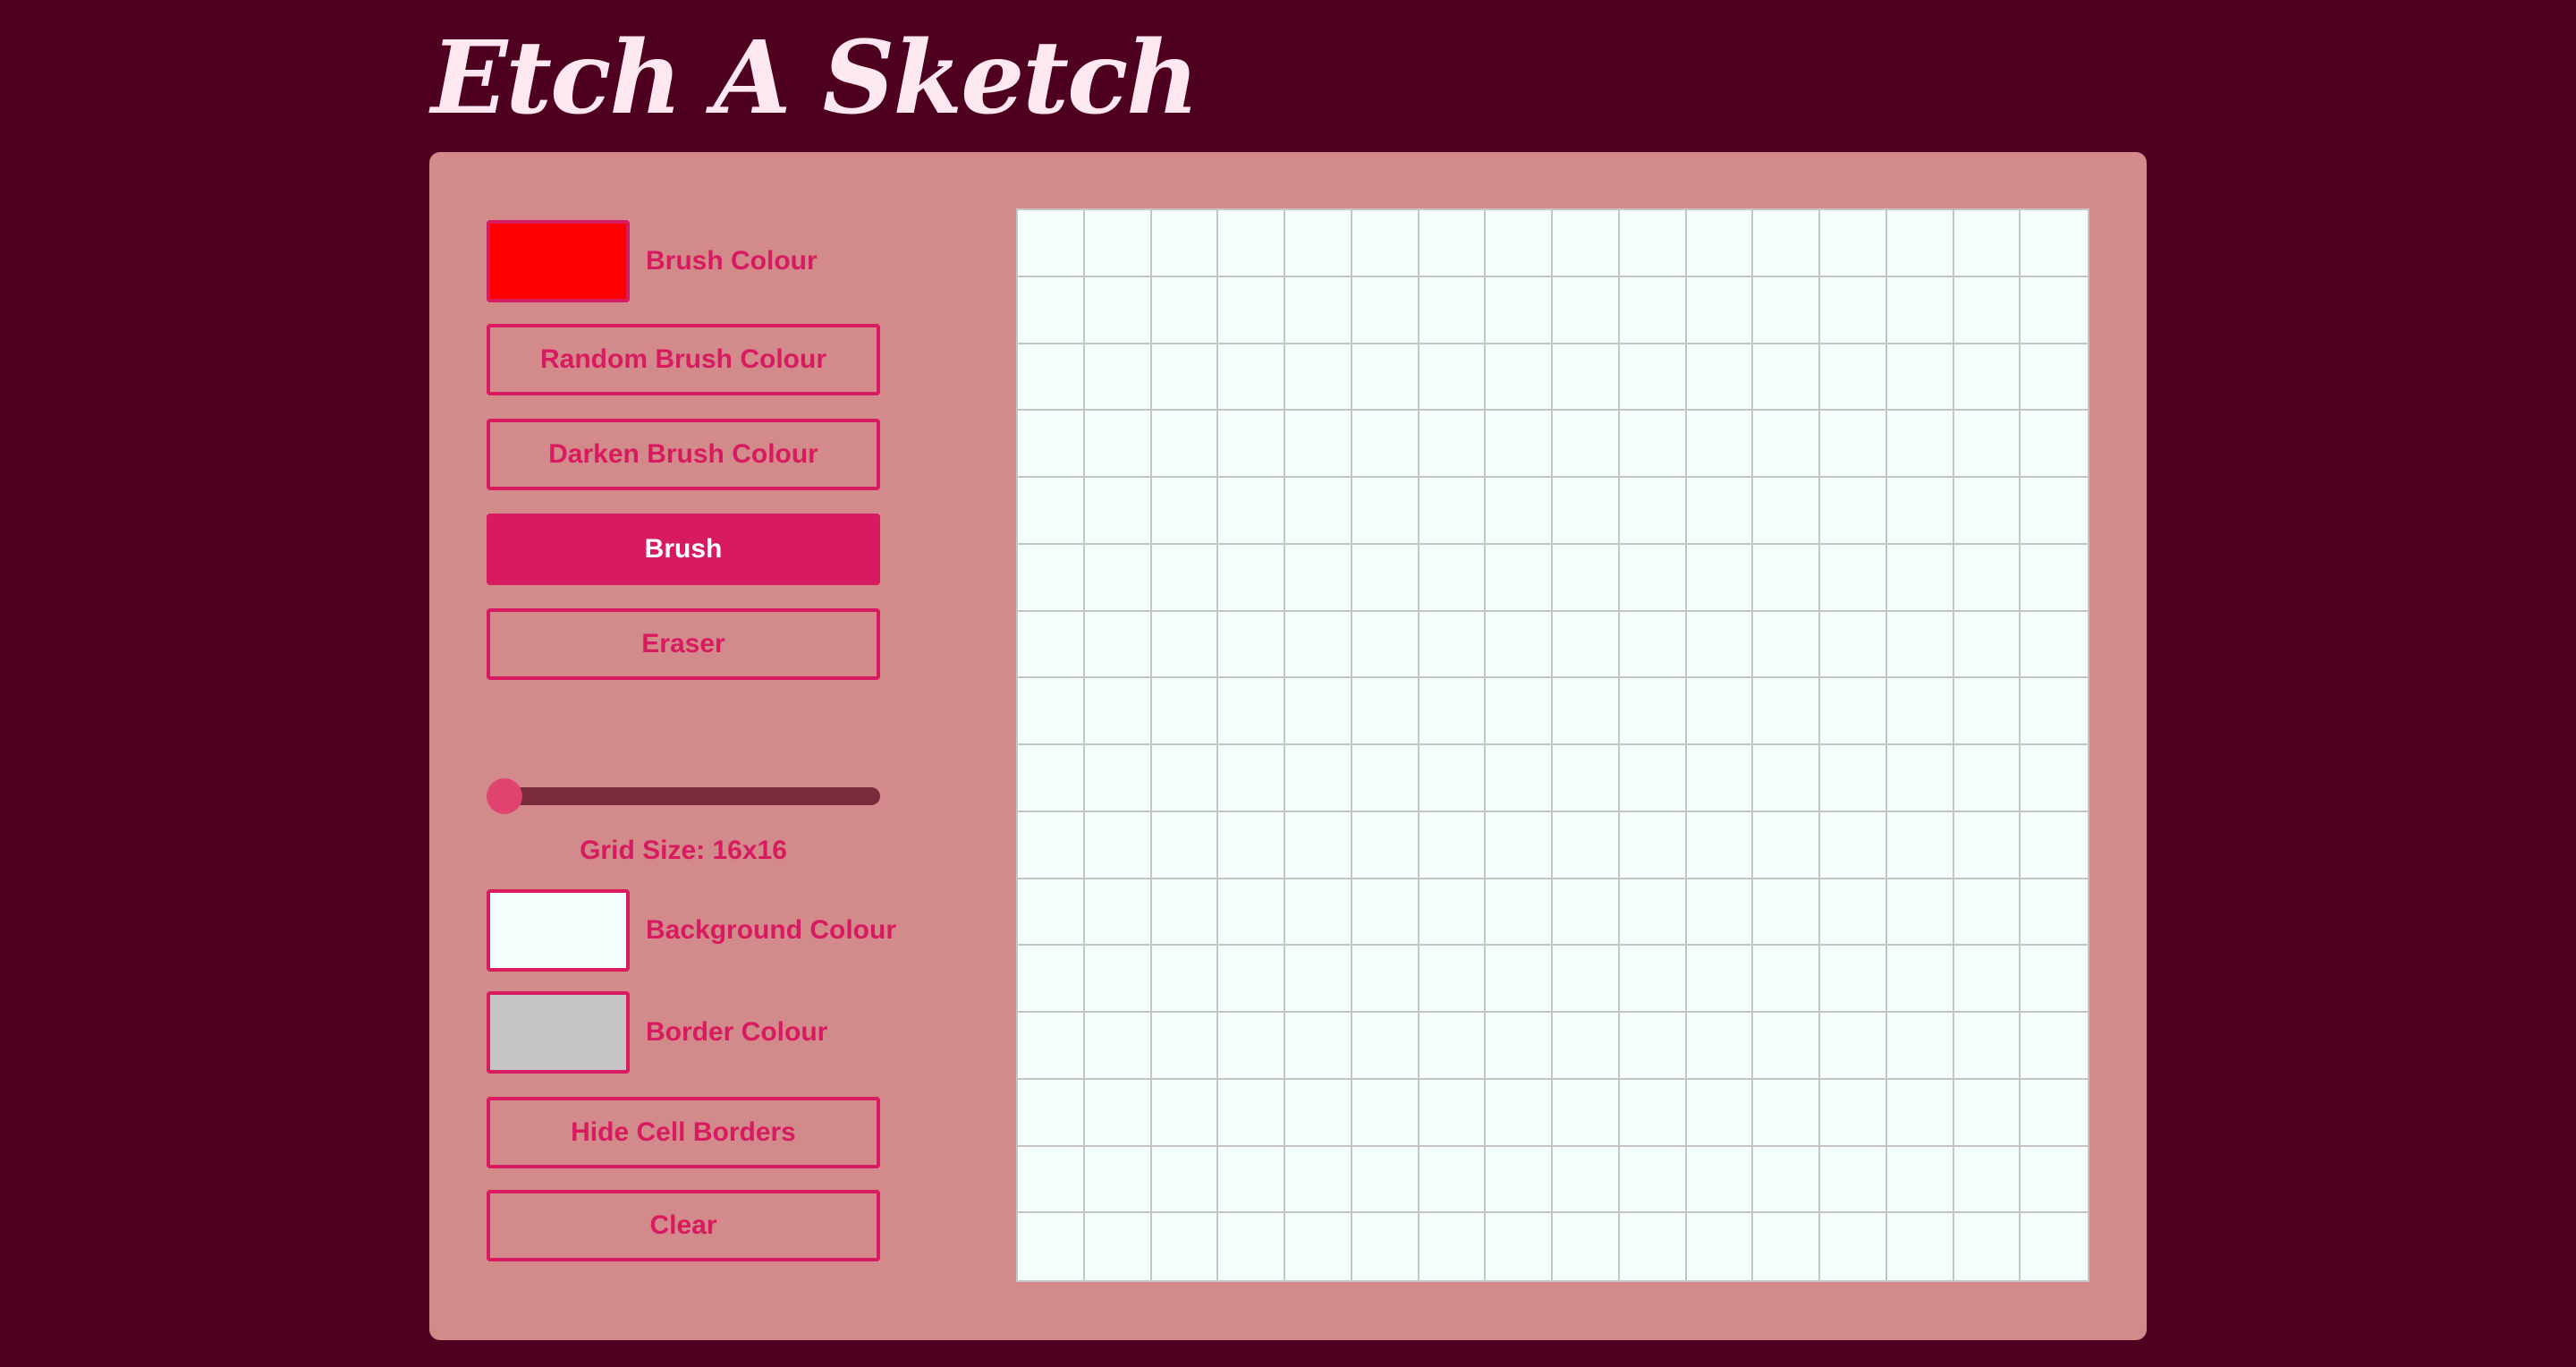  Describe the element at coordinates (558, 261) in the screenshot. I see `brush-colour-picker` at that location.